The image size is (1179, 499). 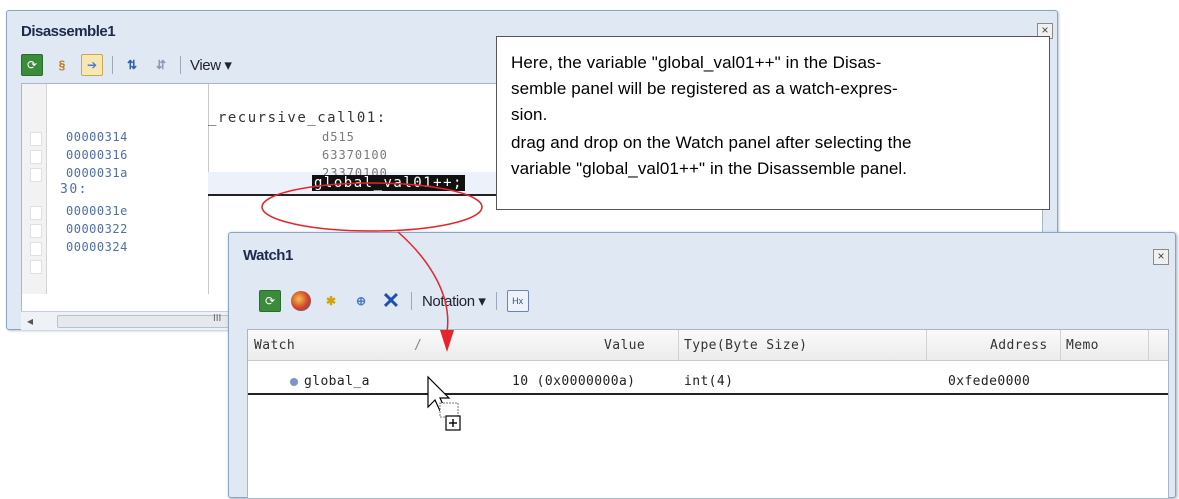 I want to click on address-cell: 00000316, so click(x=97, y=155).